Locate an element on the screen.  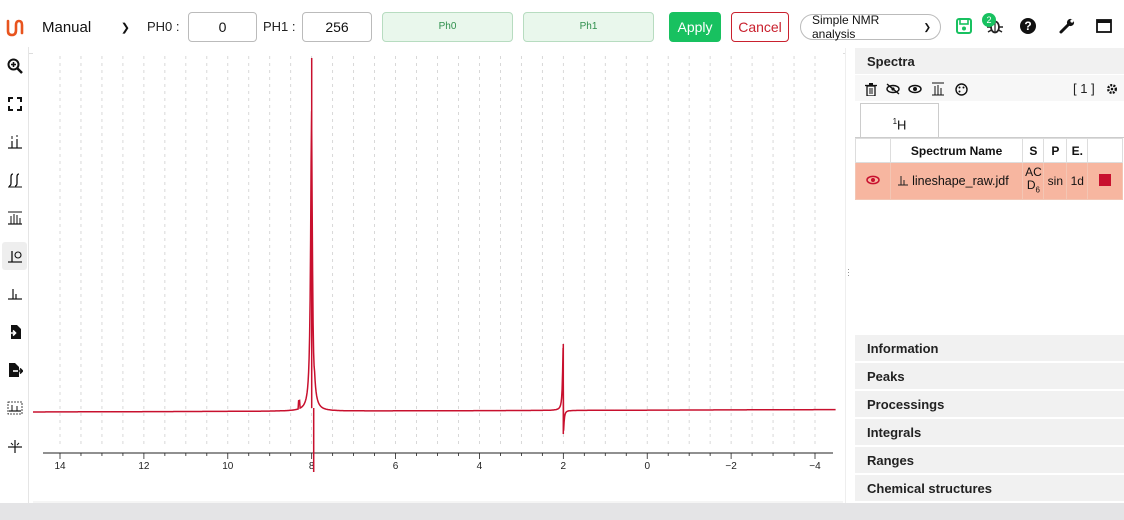
help-icon: ? is located at coordinates (1028, 26).